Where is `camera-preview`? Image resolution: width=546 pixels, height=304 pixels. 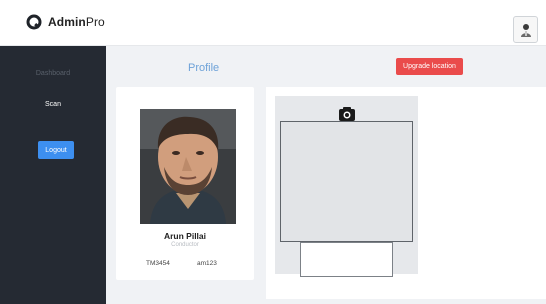
camera-preview is located at coordinates (346, 181).